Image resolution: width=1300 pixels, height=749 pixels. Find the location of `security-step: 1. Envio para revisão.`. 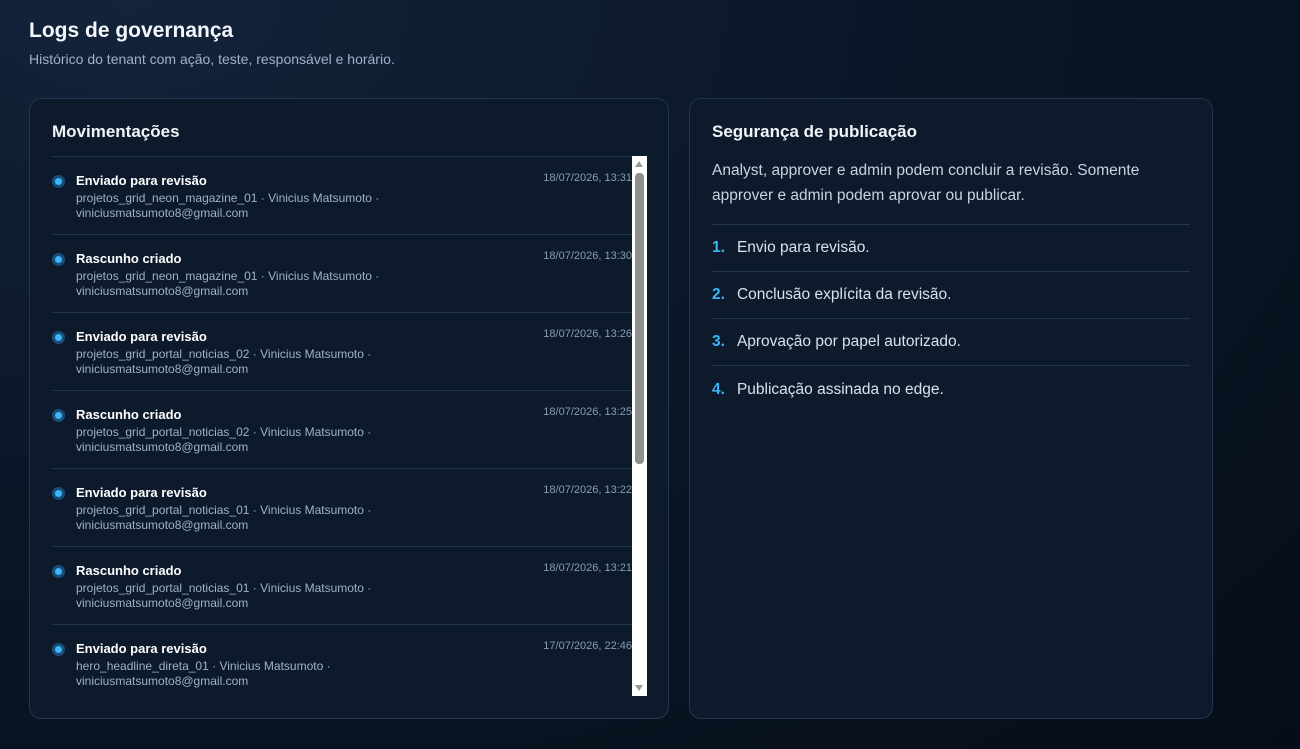

security-step: 1. Envio para revisão. is located at coordinates (951, 248).